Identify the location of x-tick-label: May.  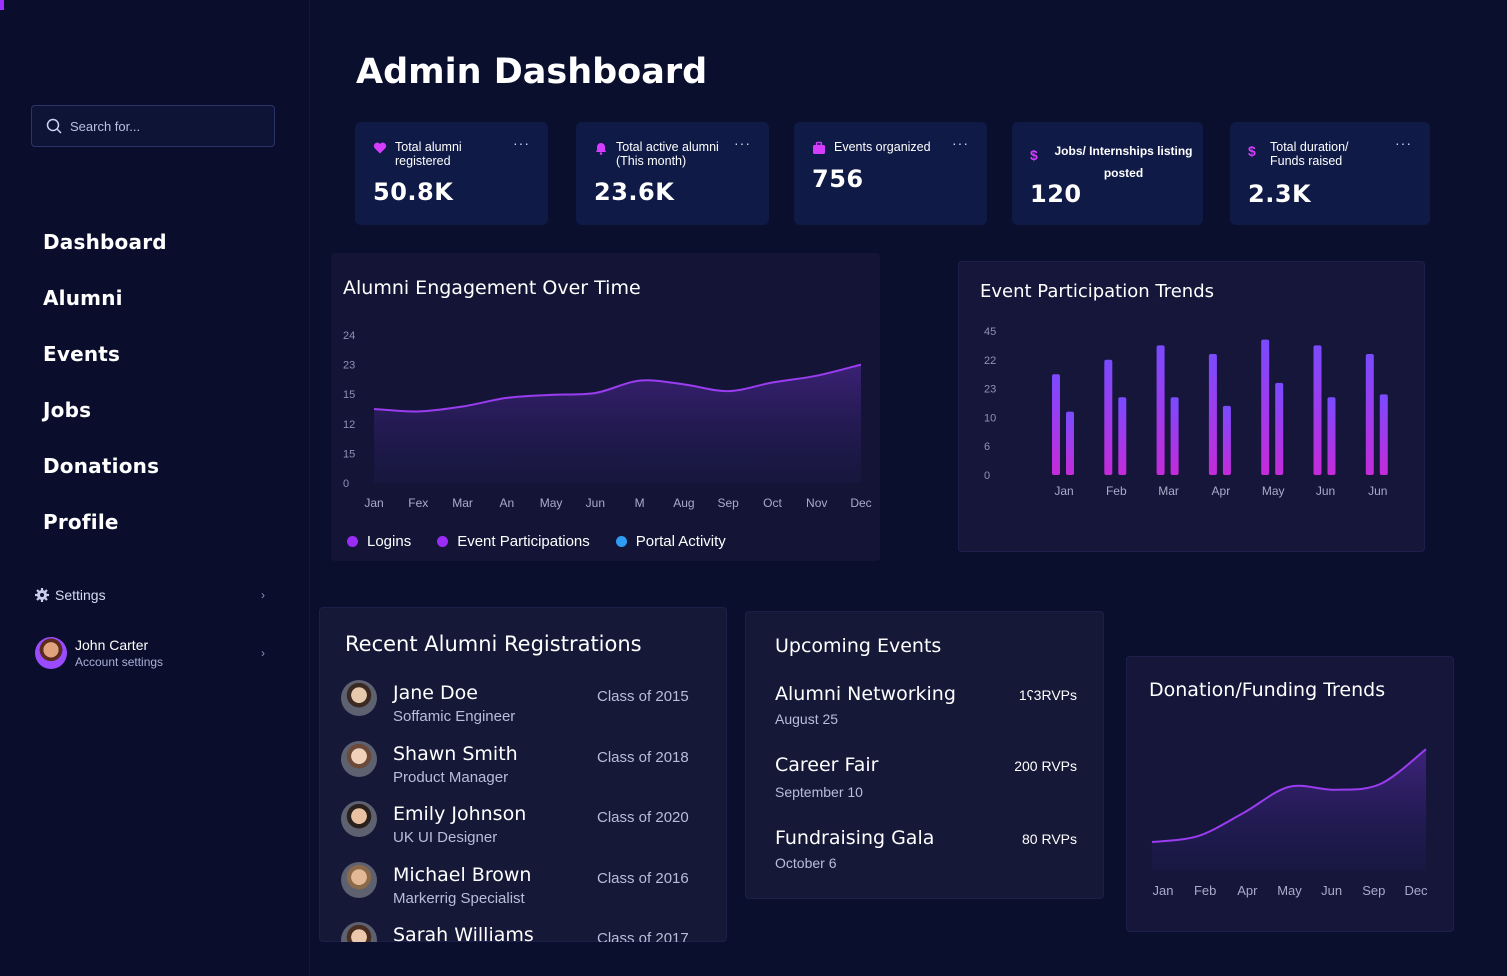
(1289, 890).